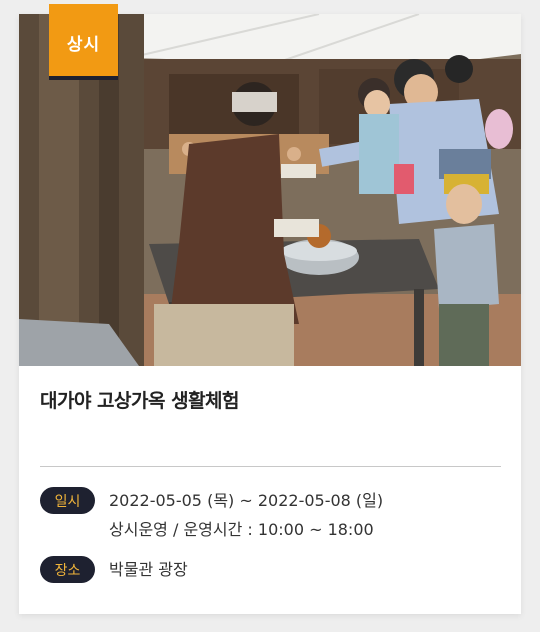  Describe the element at coordinates (246, 500) in the screenshot. I see `date-range: 2022-05-05 (목) ~ 2022-05-08 (일)` at that location.